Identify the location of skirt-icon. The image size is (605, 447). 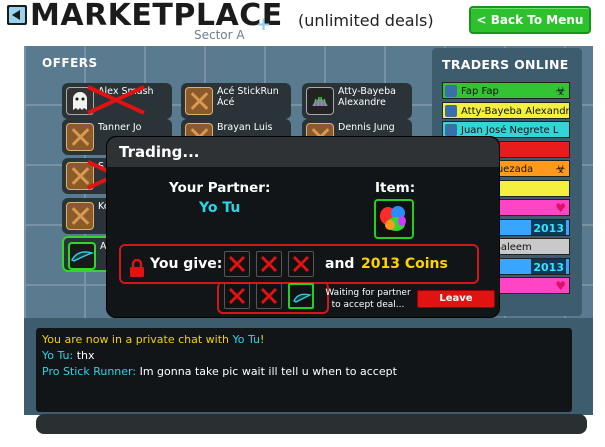
(320, 101).